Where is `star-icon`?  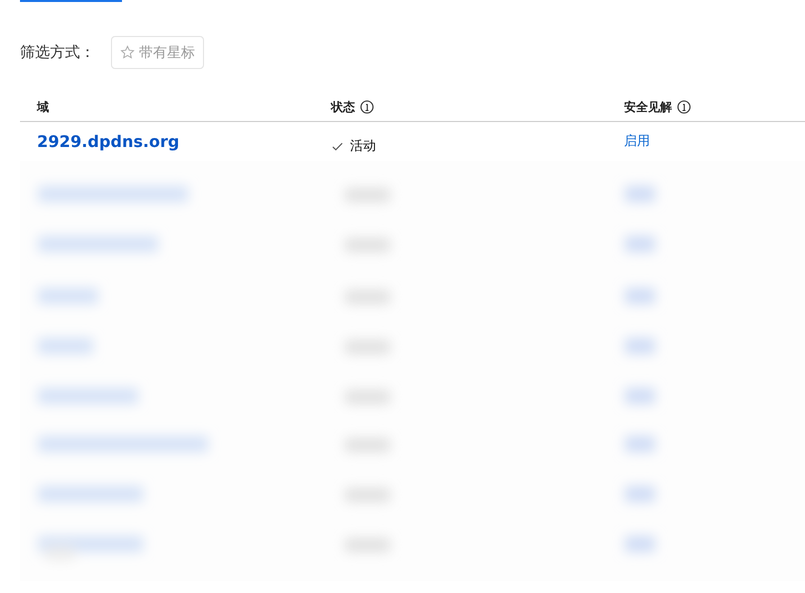
star-icon is located at coordinates (127, 52).